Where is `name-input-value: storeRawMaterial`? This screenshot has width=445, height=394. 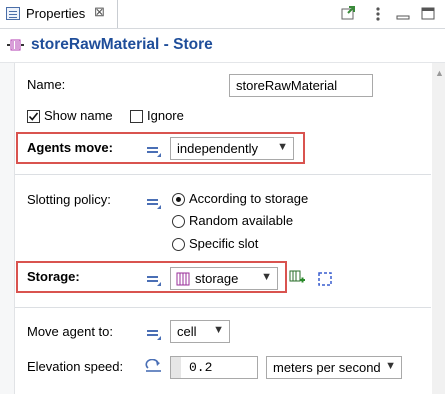 name-input-value: storeRawMaterial is located at coordinates (287, 85).